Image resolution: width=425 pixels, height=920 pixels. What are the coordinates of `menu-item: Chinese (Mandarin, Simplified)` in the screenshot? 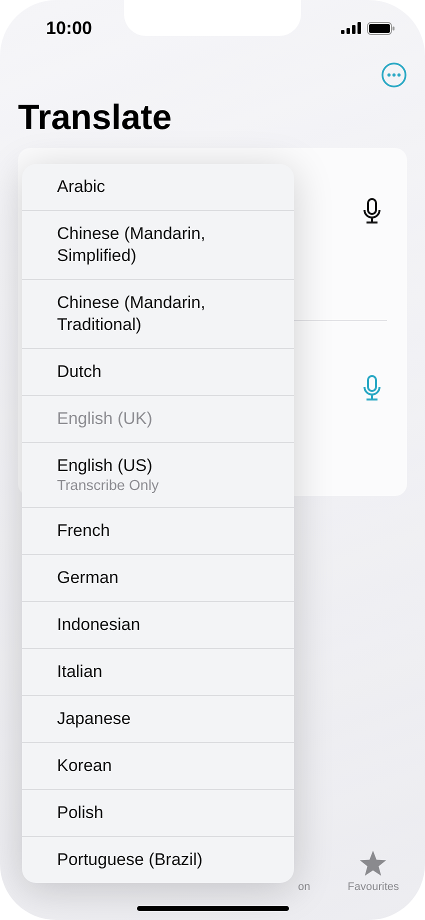 It's located at (158, 245).